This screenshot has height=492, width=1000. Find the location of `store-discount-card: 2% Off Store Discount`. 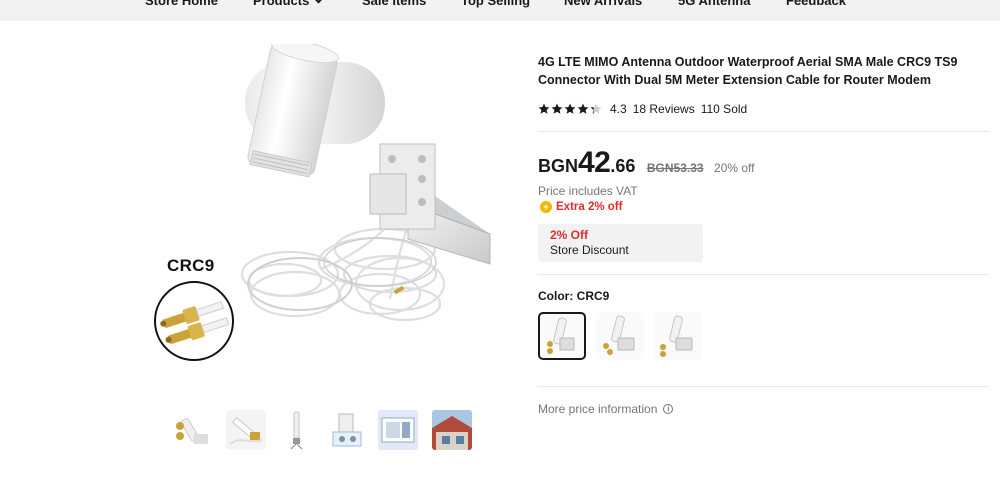

store-discount-card: 2% Off Store Discount is located at coordinates (620, 243).